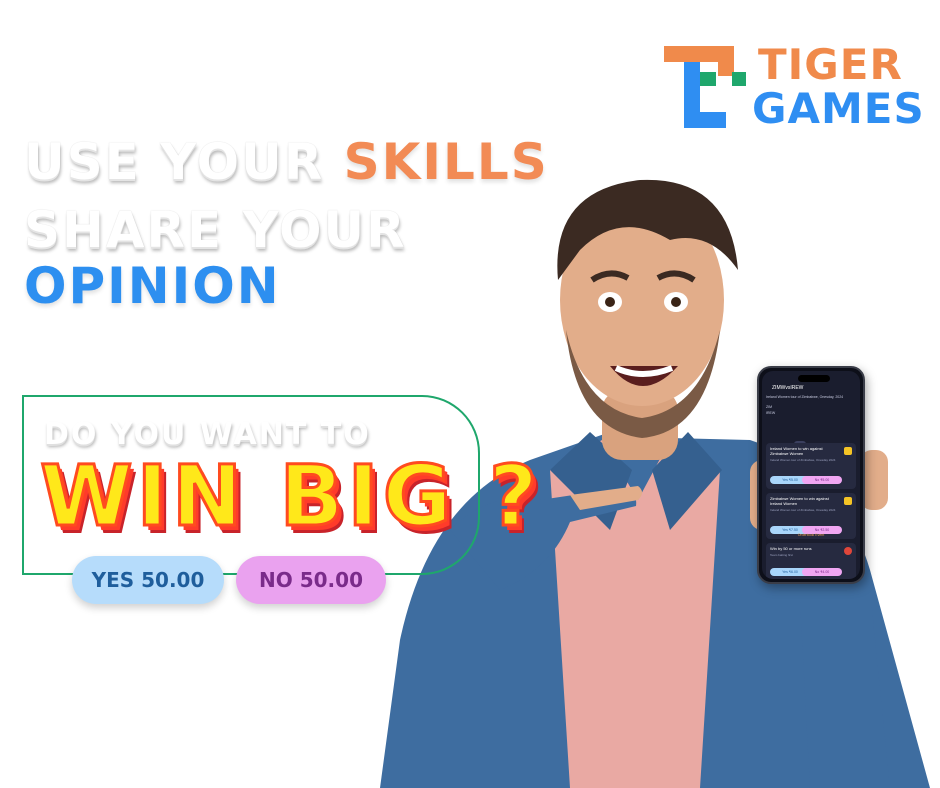  What do you see at coordinates (822, 572) in the screenshot?
I see `phone-card-no-button: No ₹4.00` at bounding box center [822, 572].